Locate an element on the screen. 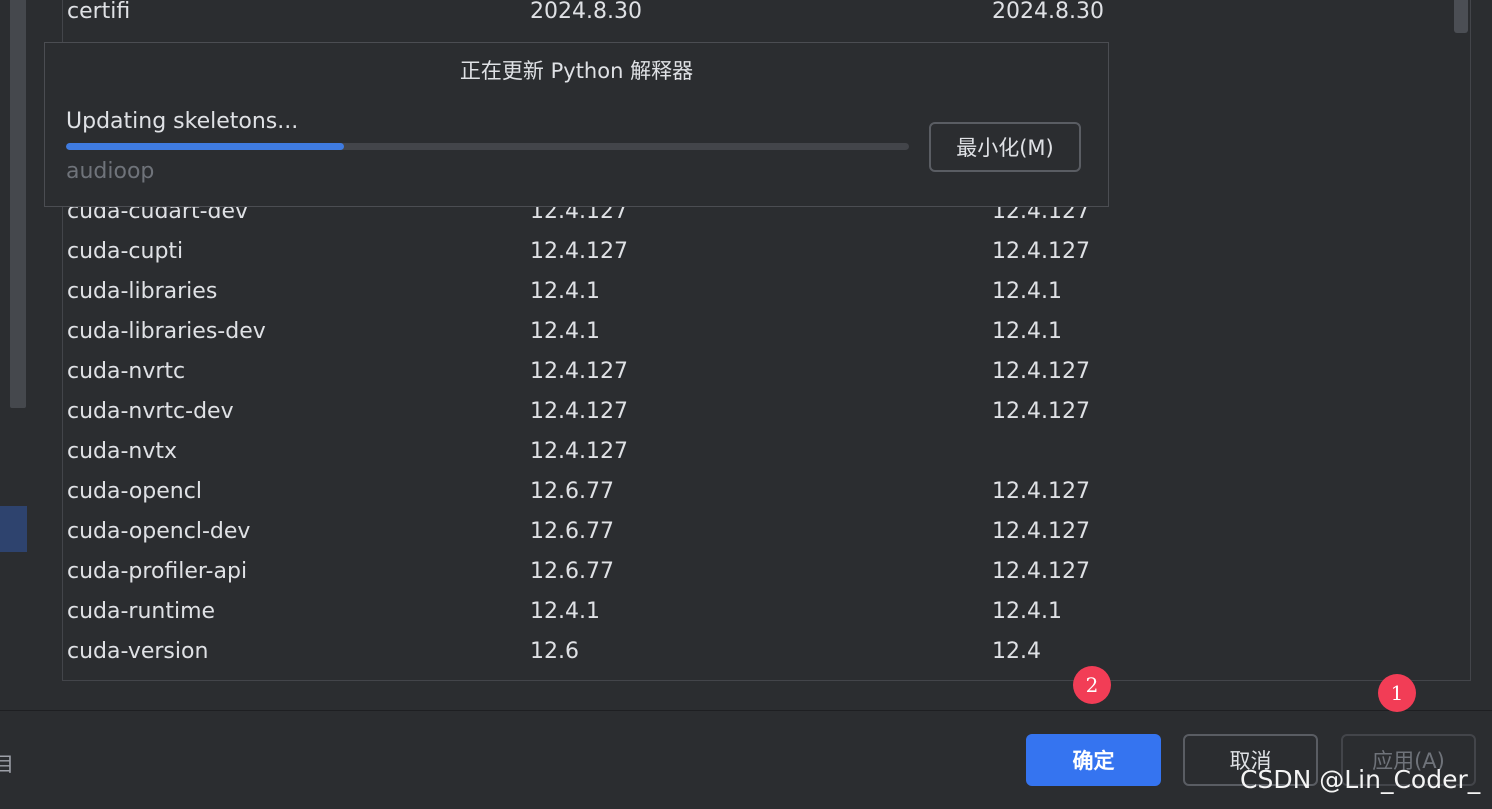  package-latest-version: 2024.8.30 is located at coordinates (1048, 12).